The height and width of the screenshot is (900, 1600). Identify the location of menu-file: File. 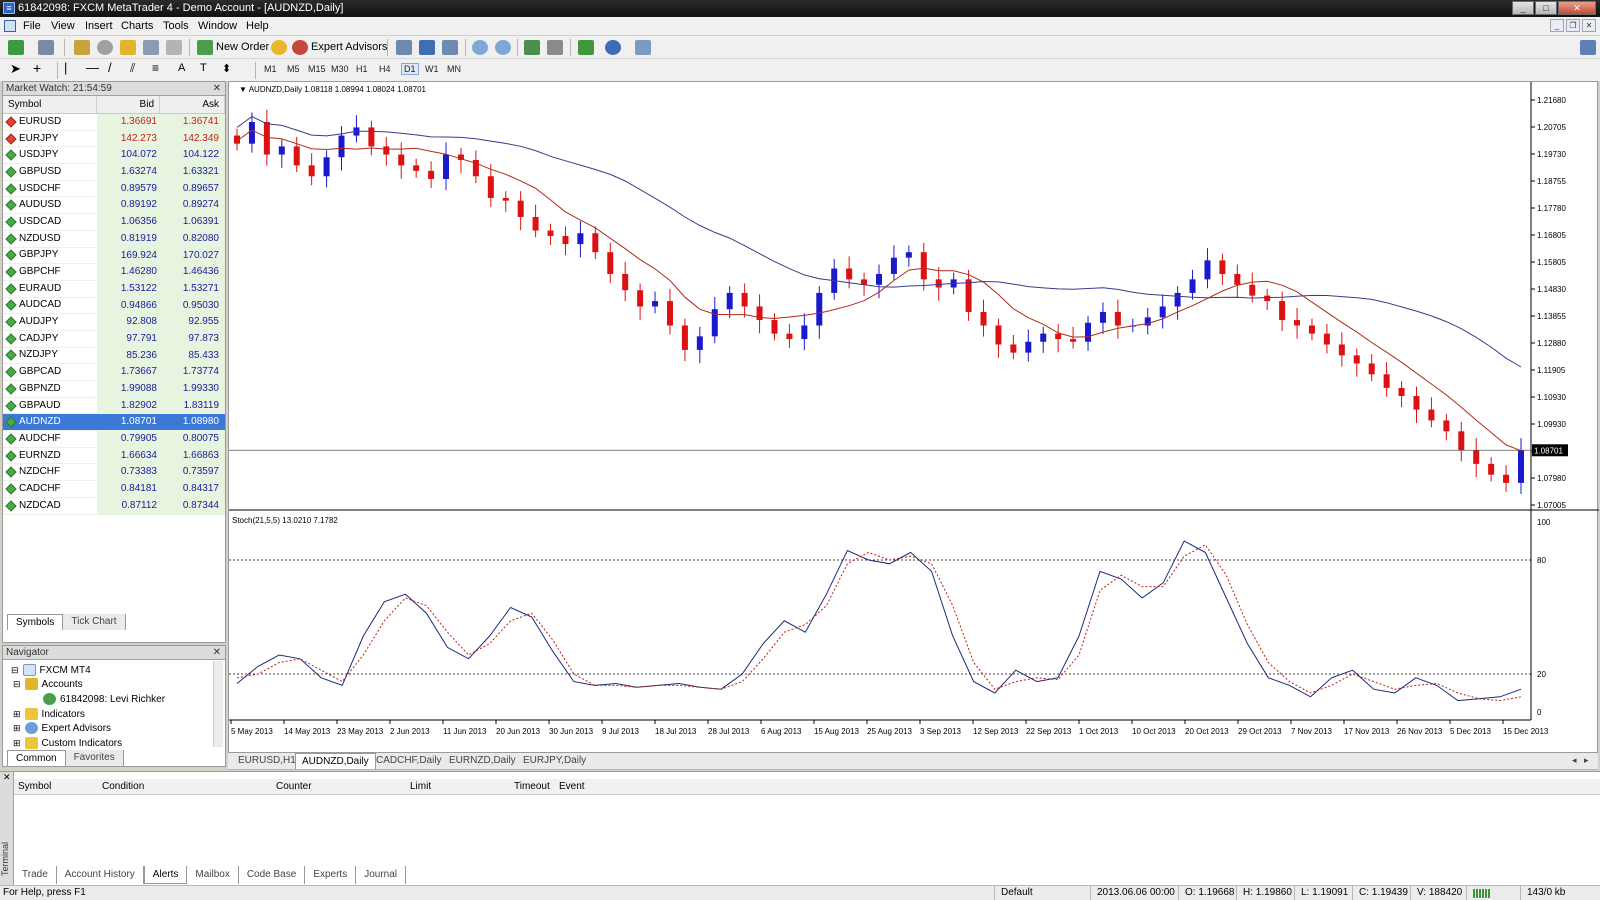
(32, 26).